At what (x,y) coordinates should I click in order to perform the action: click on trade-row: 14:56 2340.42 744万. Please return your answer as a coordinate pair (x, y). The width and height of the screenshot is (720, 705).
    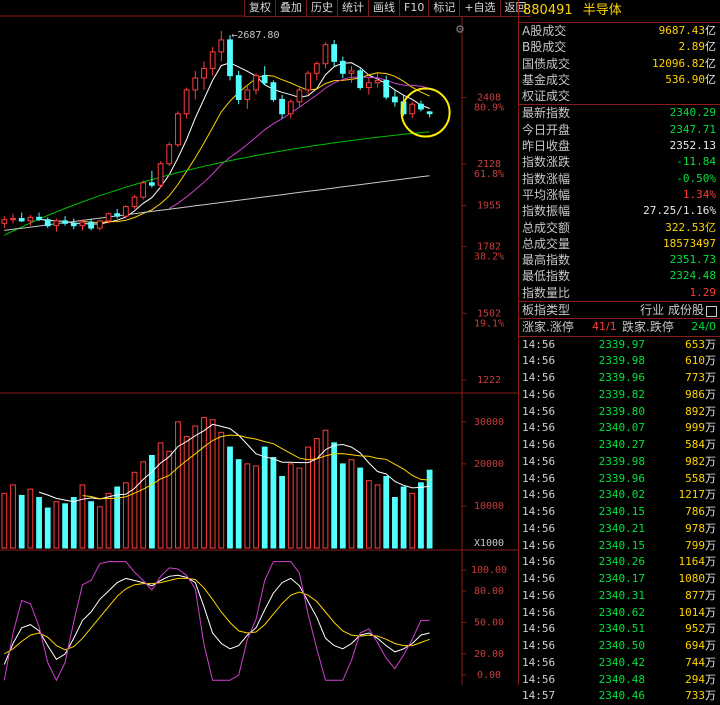
    Looking at the image, I should click on (619, 663).